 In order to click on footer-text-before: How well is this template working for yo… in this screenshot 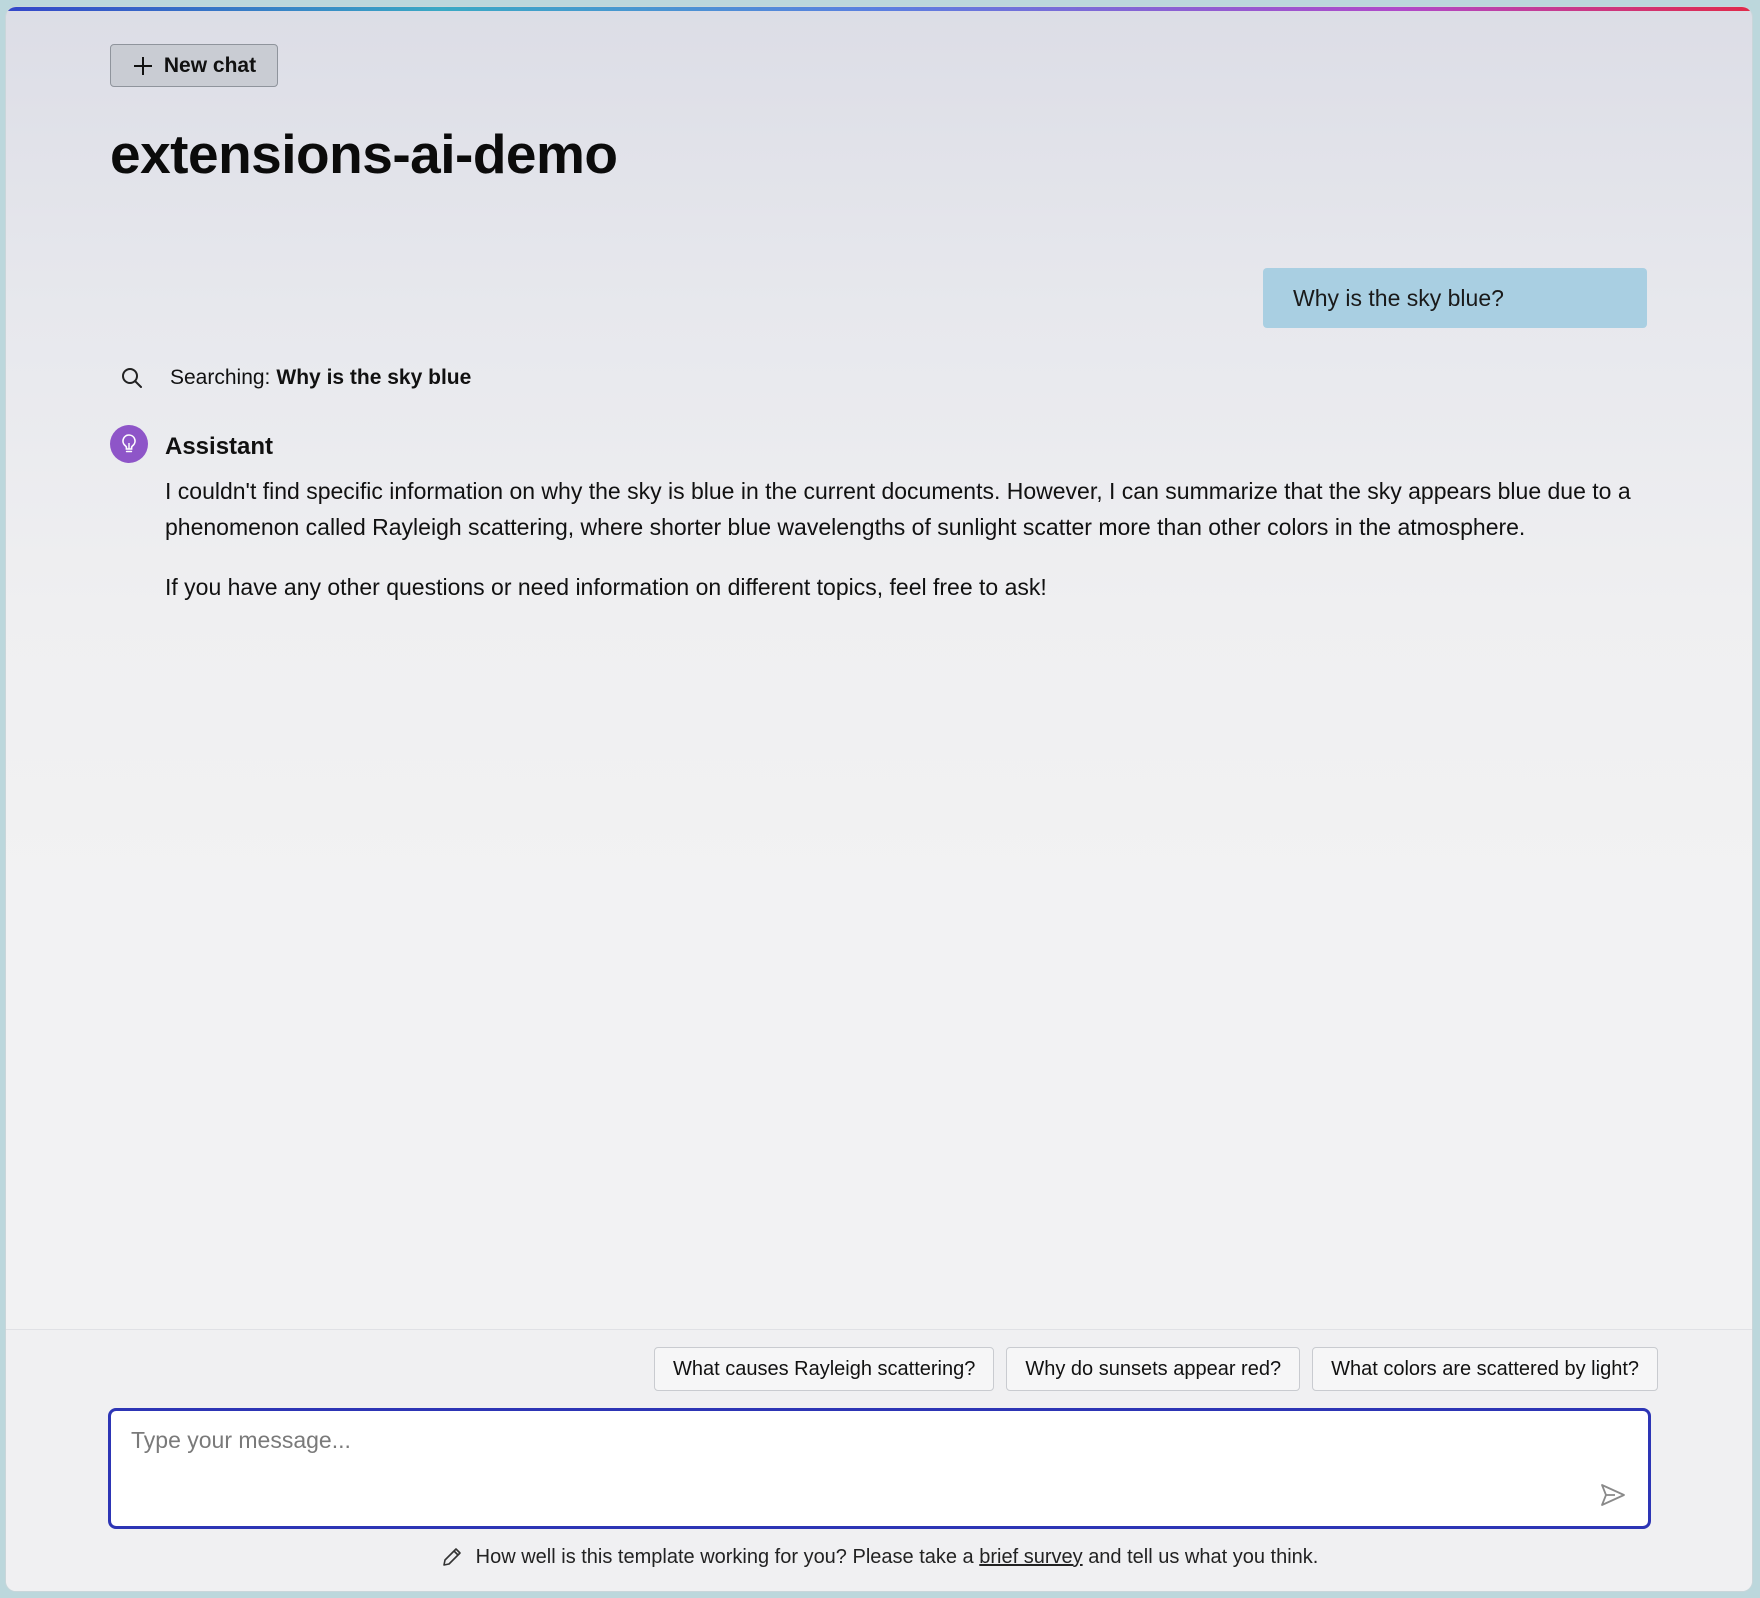, I will do `click(724, 1556)`.